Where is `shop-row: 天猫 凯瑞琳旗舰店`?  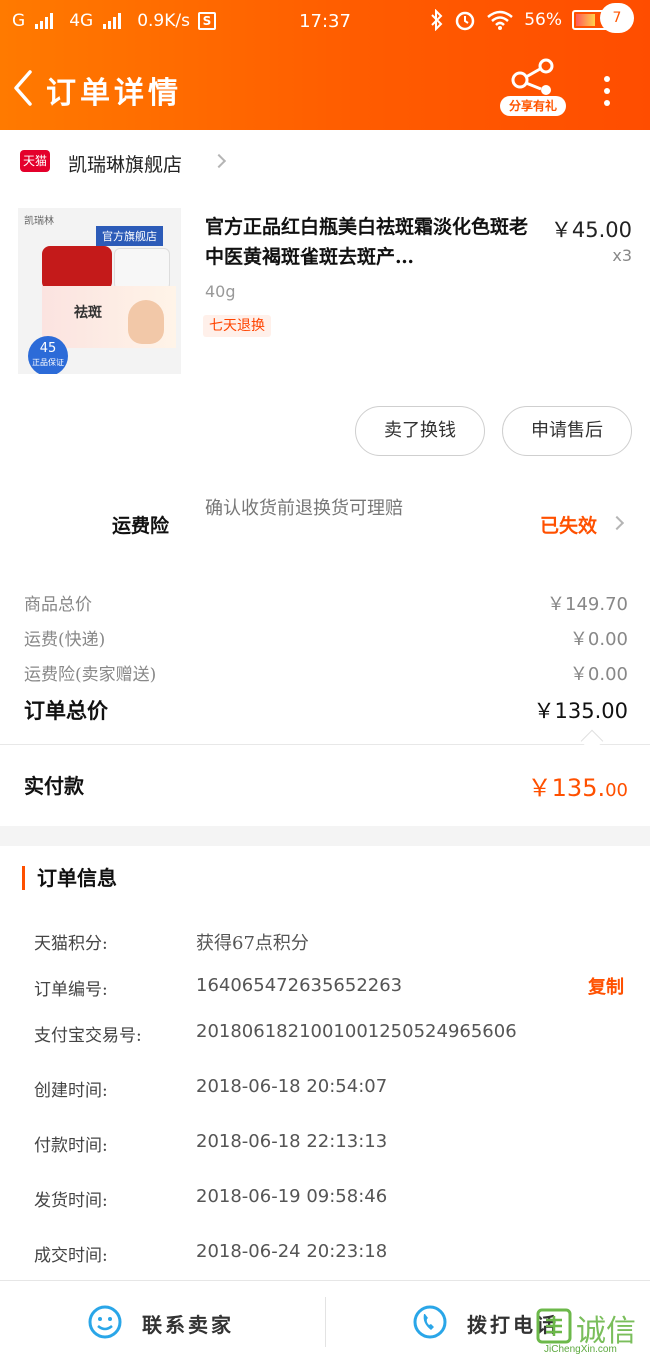
shop-row: 天猫 凯瑞琳旗舰店 is located at coordinates (325, 161).